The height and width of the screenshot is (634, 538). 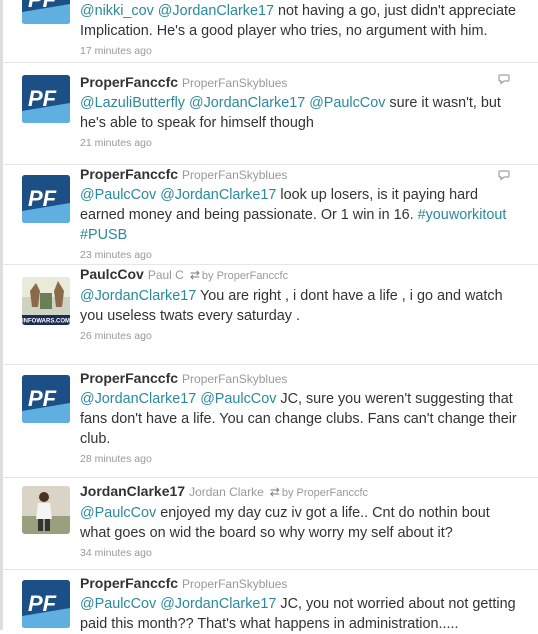 I want to click on screen-name: PaulcCov, so click(x=112, y=274).